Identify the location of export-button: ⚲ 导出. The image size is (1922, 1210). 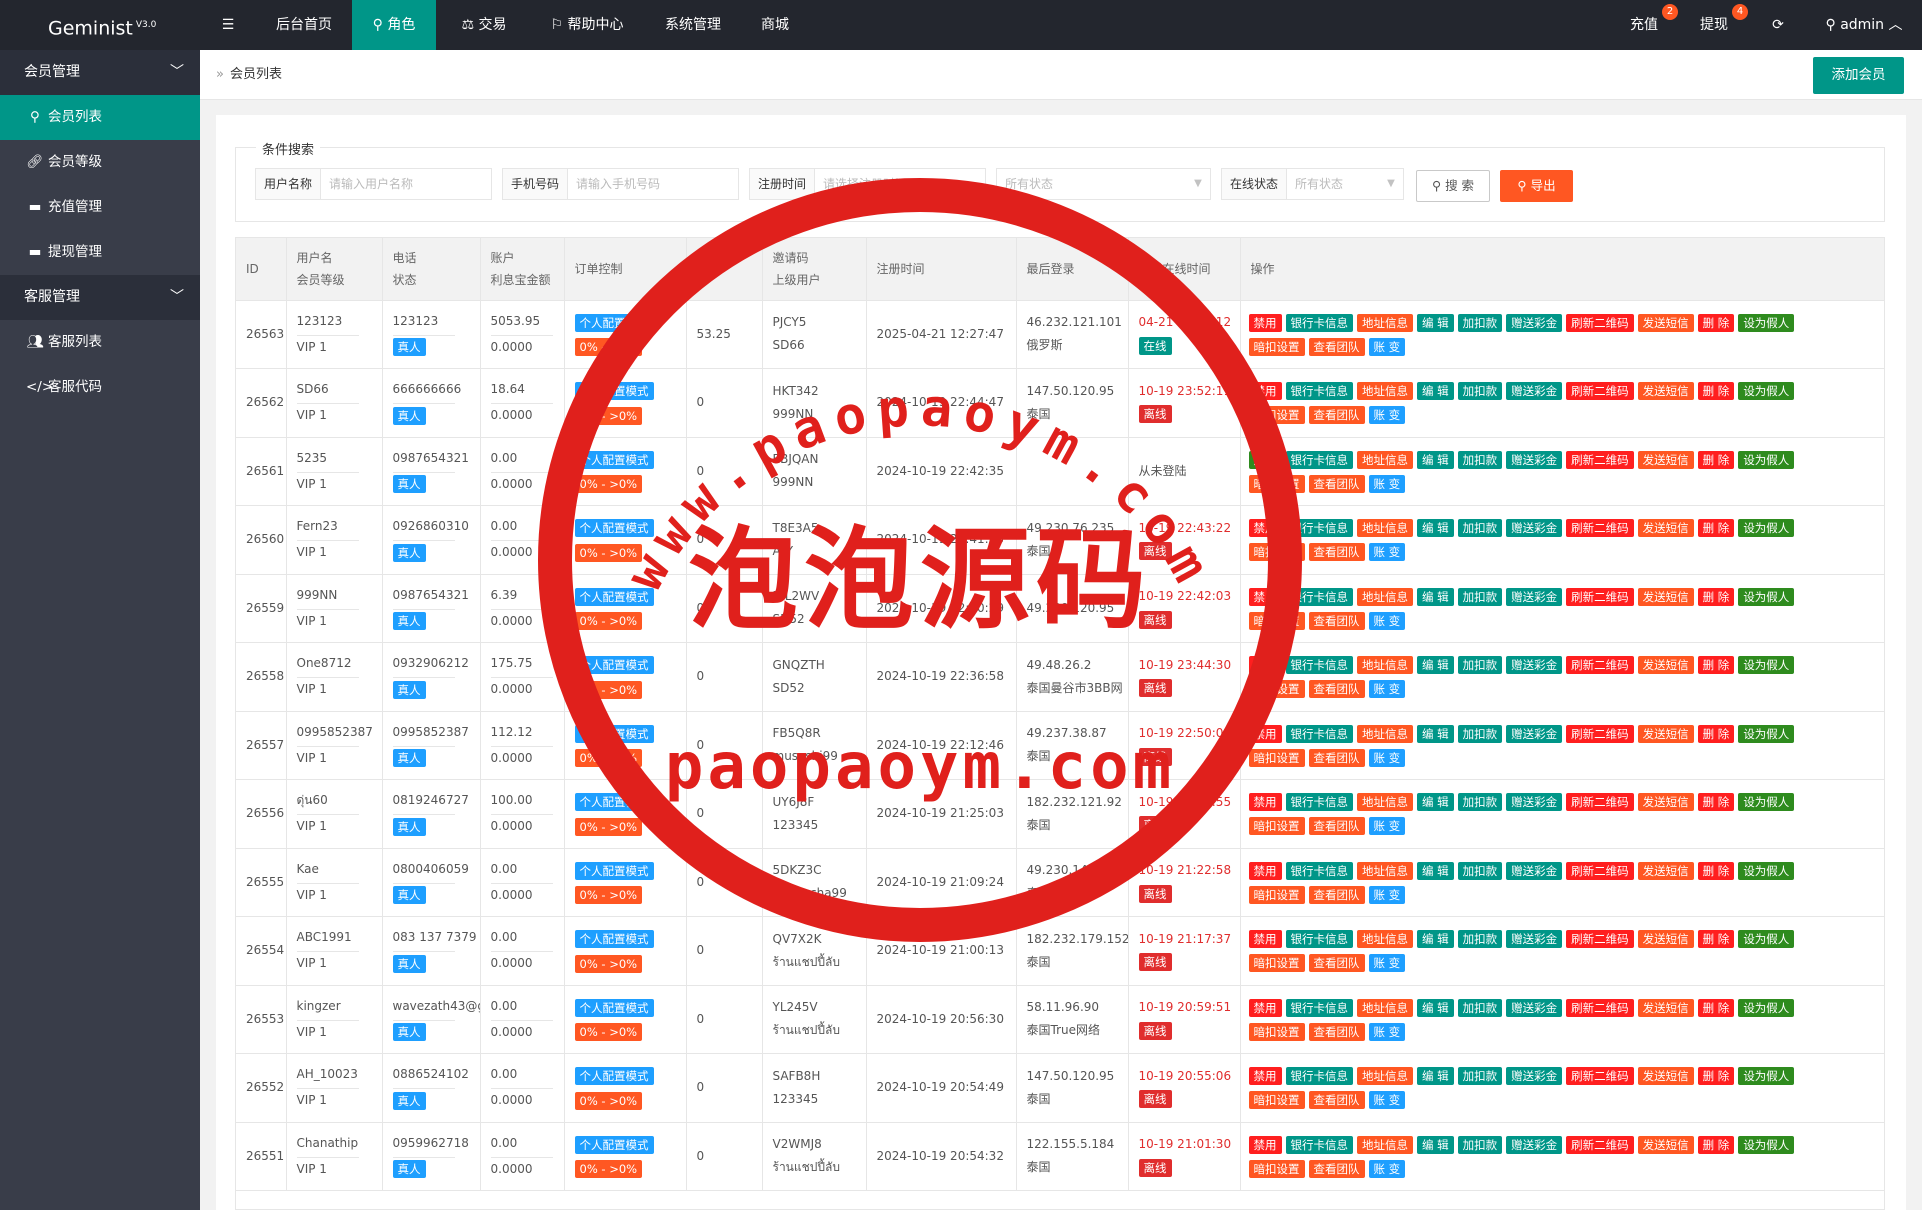
(1536, 186).